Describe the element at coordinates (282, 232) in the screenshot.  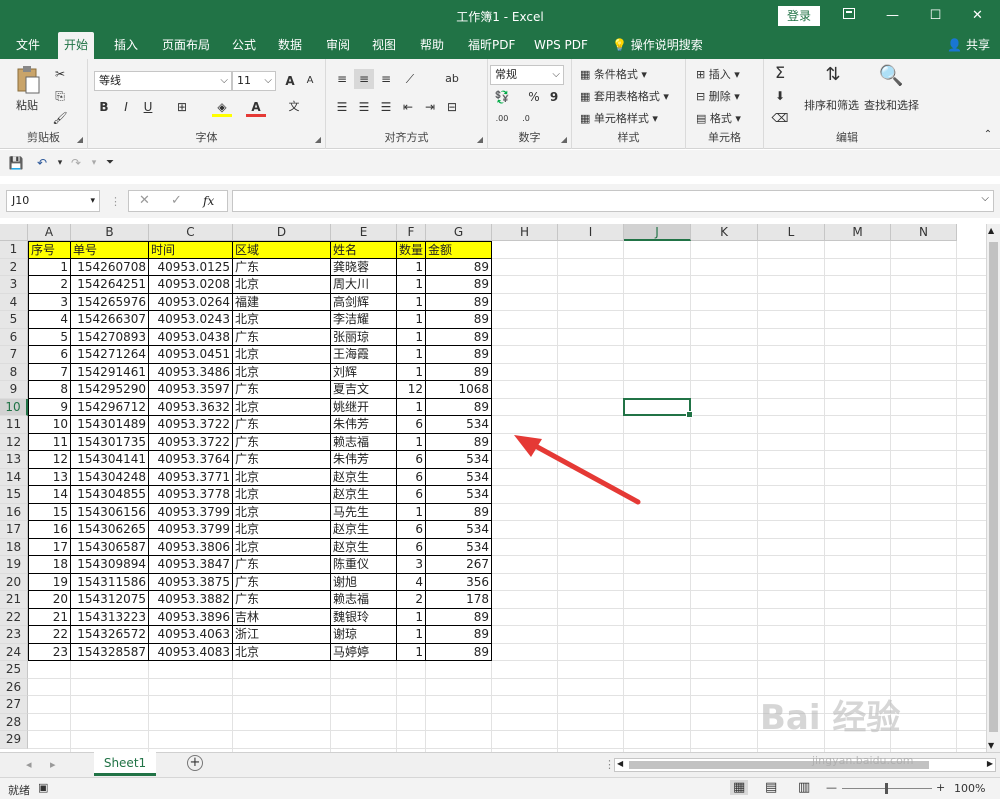
I see `column-header-d: D` at that location.